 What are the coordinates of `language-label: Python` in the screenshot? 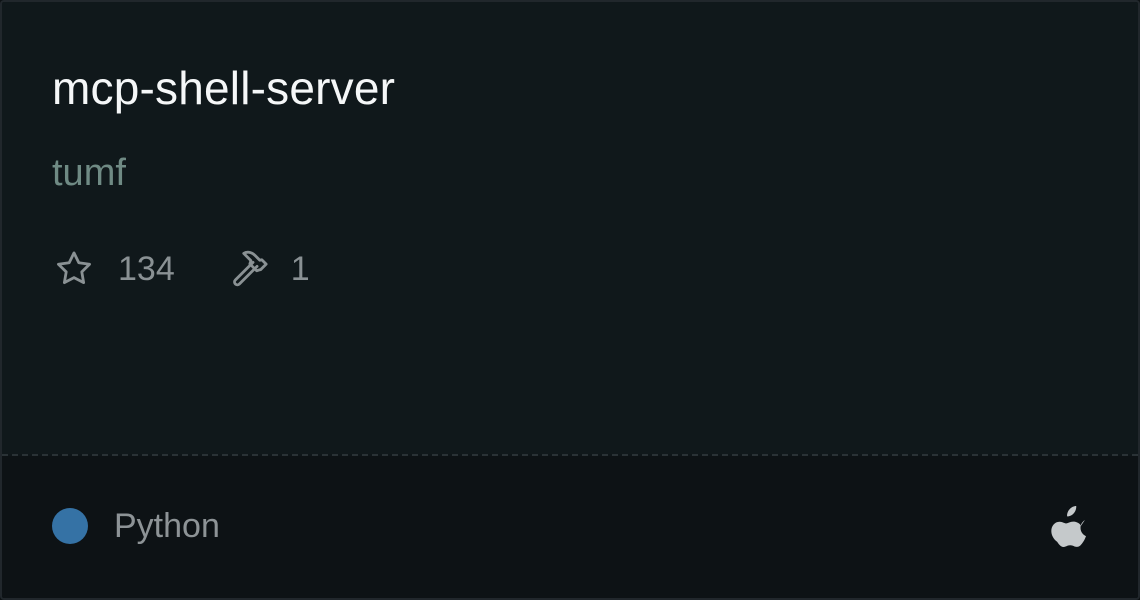 It's located at (167, 526).